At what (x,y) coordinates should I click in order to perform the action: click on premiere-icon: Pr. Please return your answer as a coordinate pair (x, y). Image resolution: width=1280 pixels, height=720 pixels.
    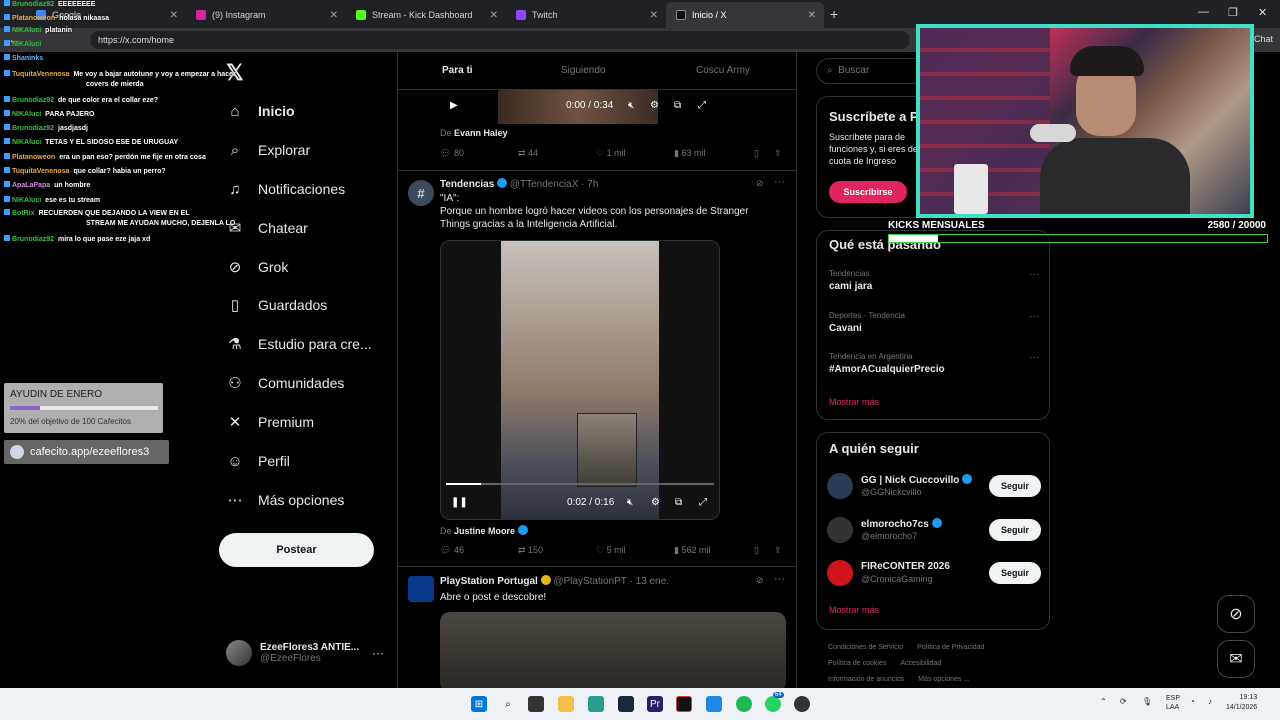
    Looking at the image, I should click on (655, 704).